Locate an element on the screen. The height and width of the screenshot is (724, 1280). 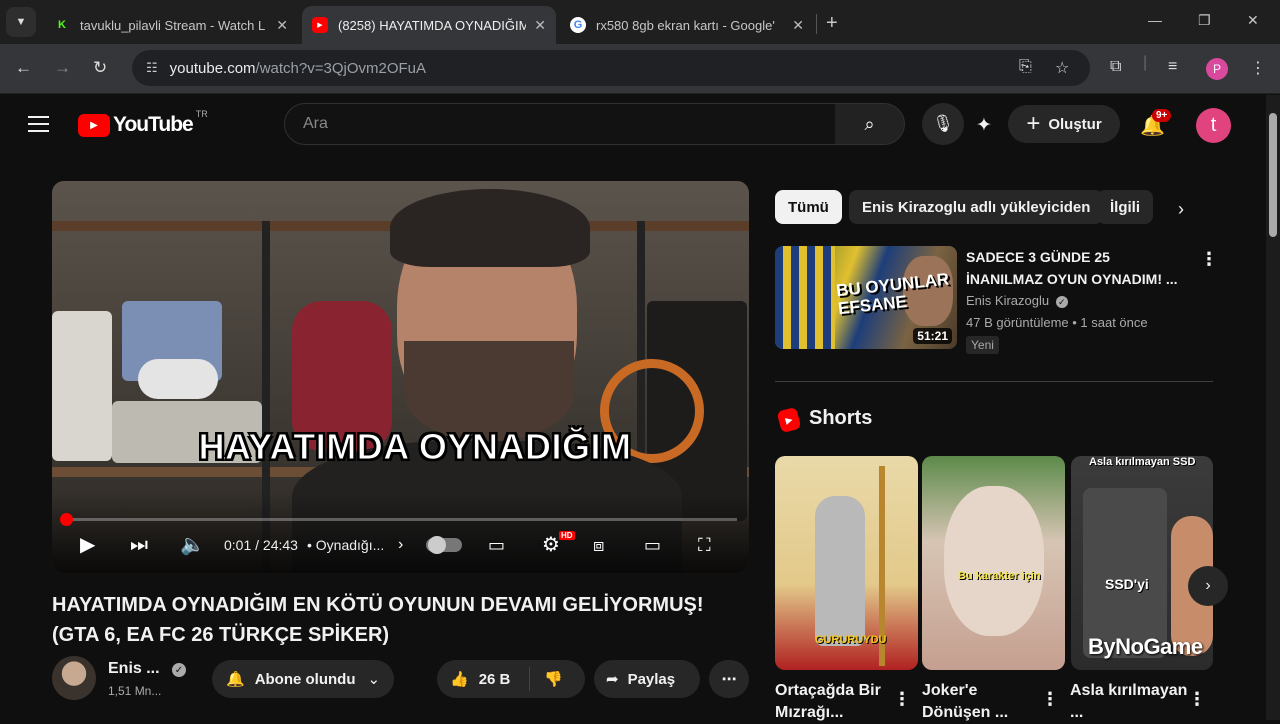
page-scrollbar is located at coordinates (1273, 407).